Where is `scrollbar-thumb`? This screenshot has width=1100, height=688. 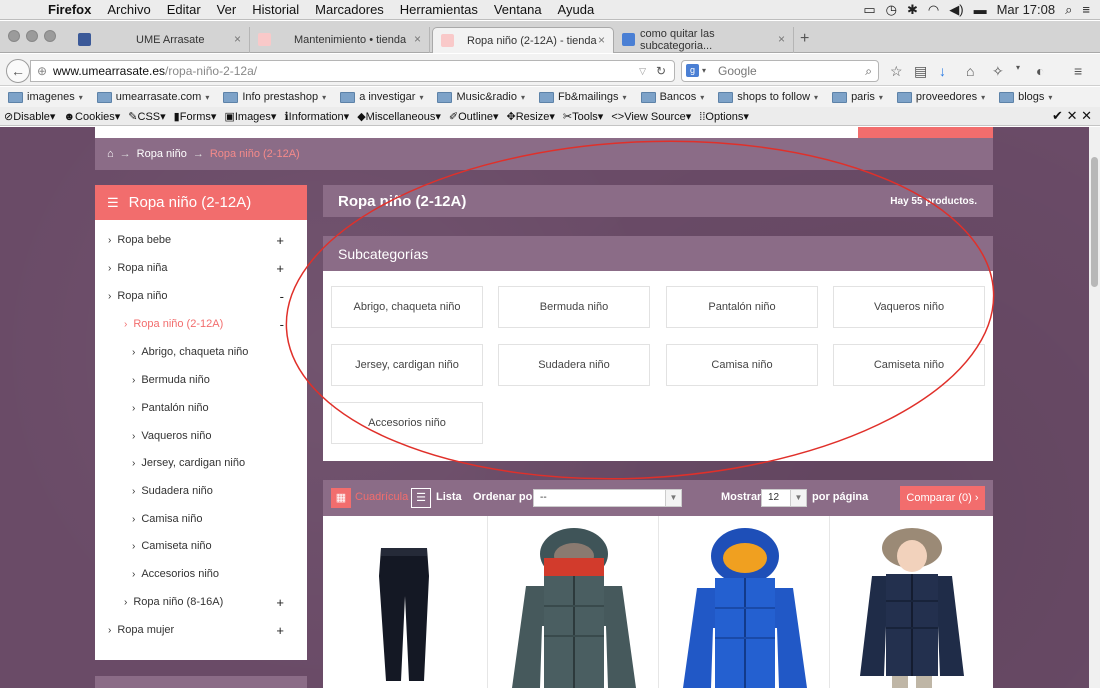 scrollbar-thumb is located at coordinates (1094, 222).